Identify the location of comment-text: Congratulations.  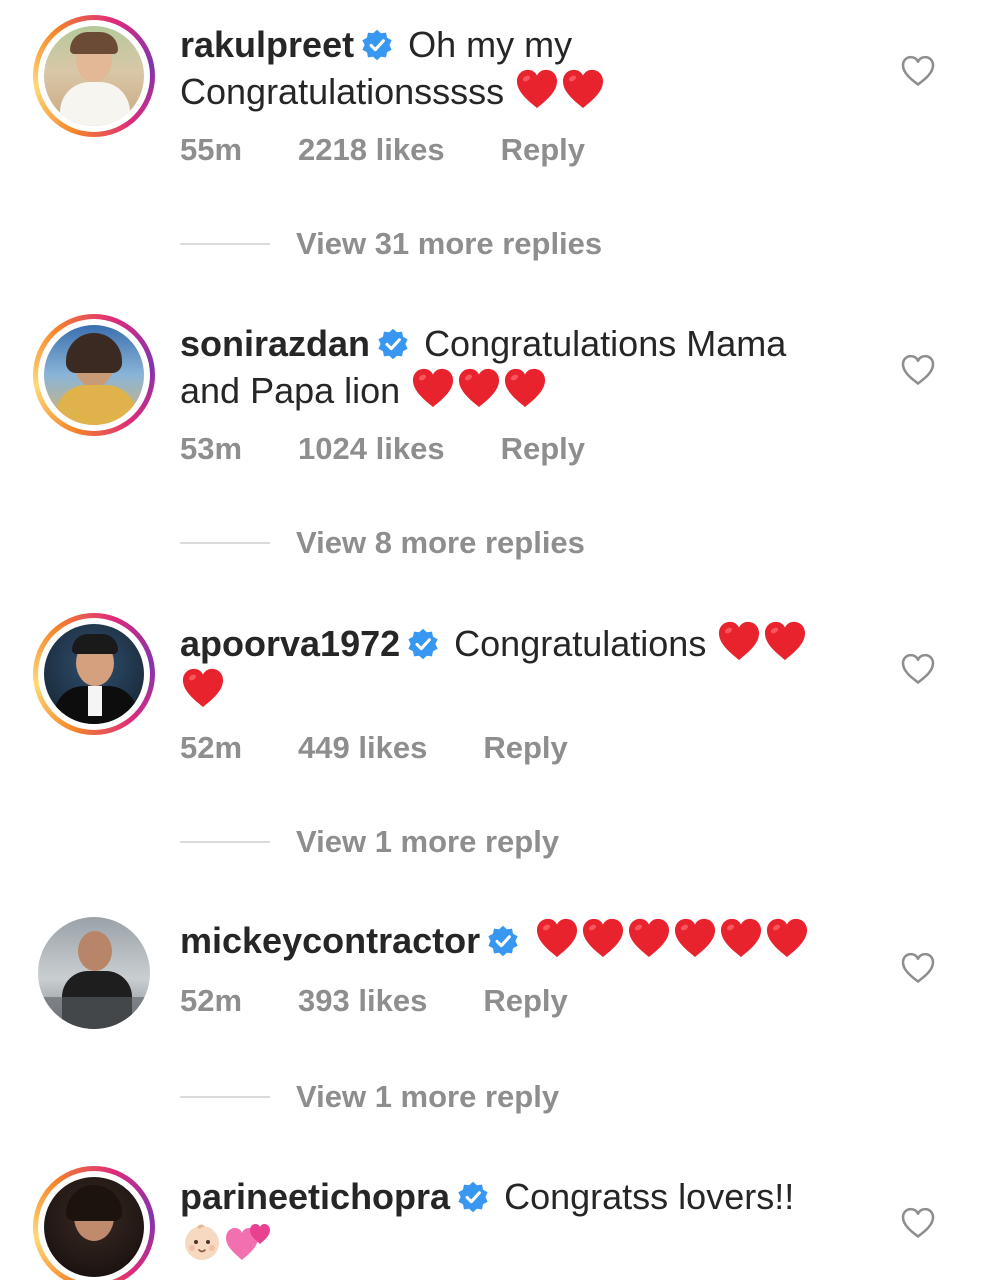
(580, 643).